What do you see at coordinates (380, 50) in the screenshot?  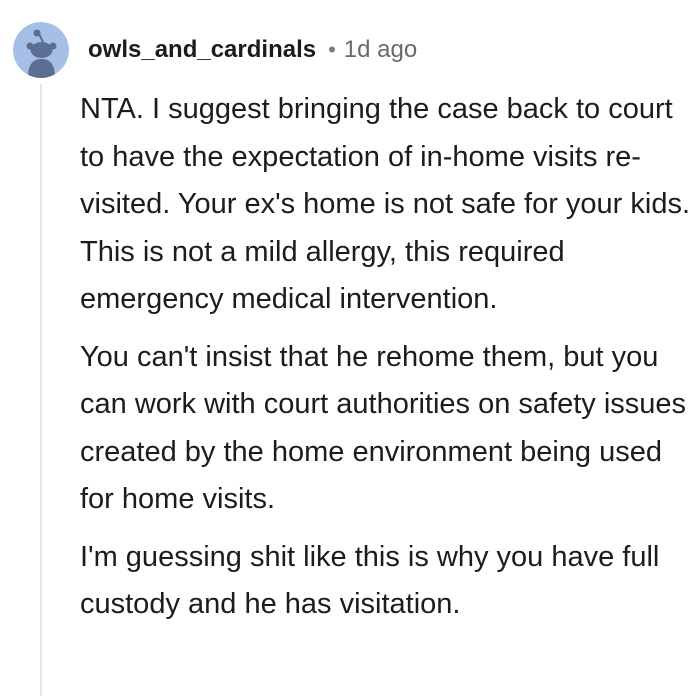 I see `timestamp: 1d ago` at bounding box center [380, 50].